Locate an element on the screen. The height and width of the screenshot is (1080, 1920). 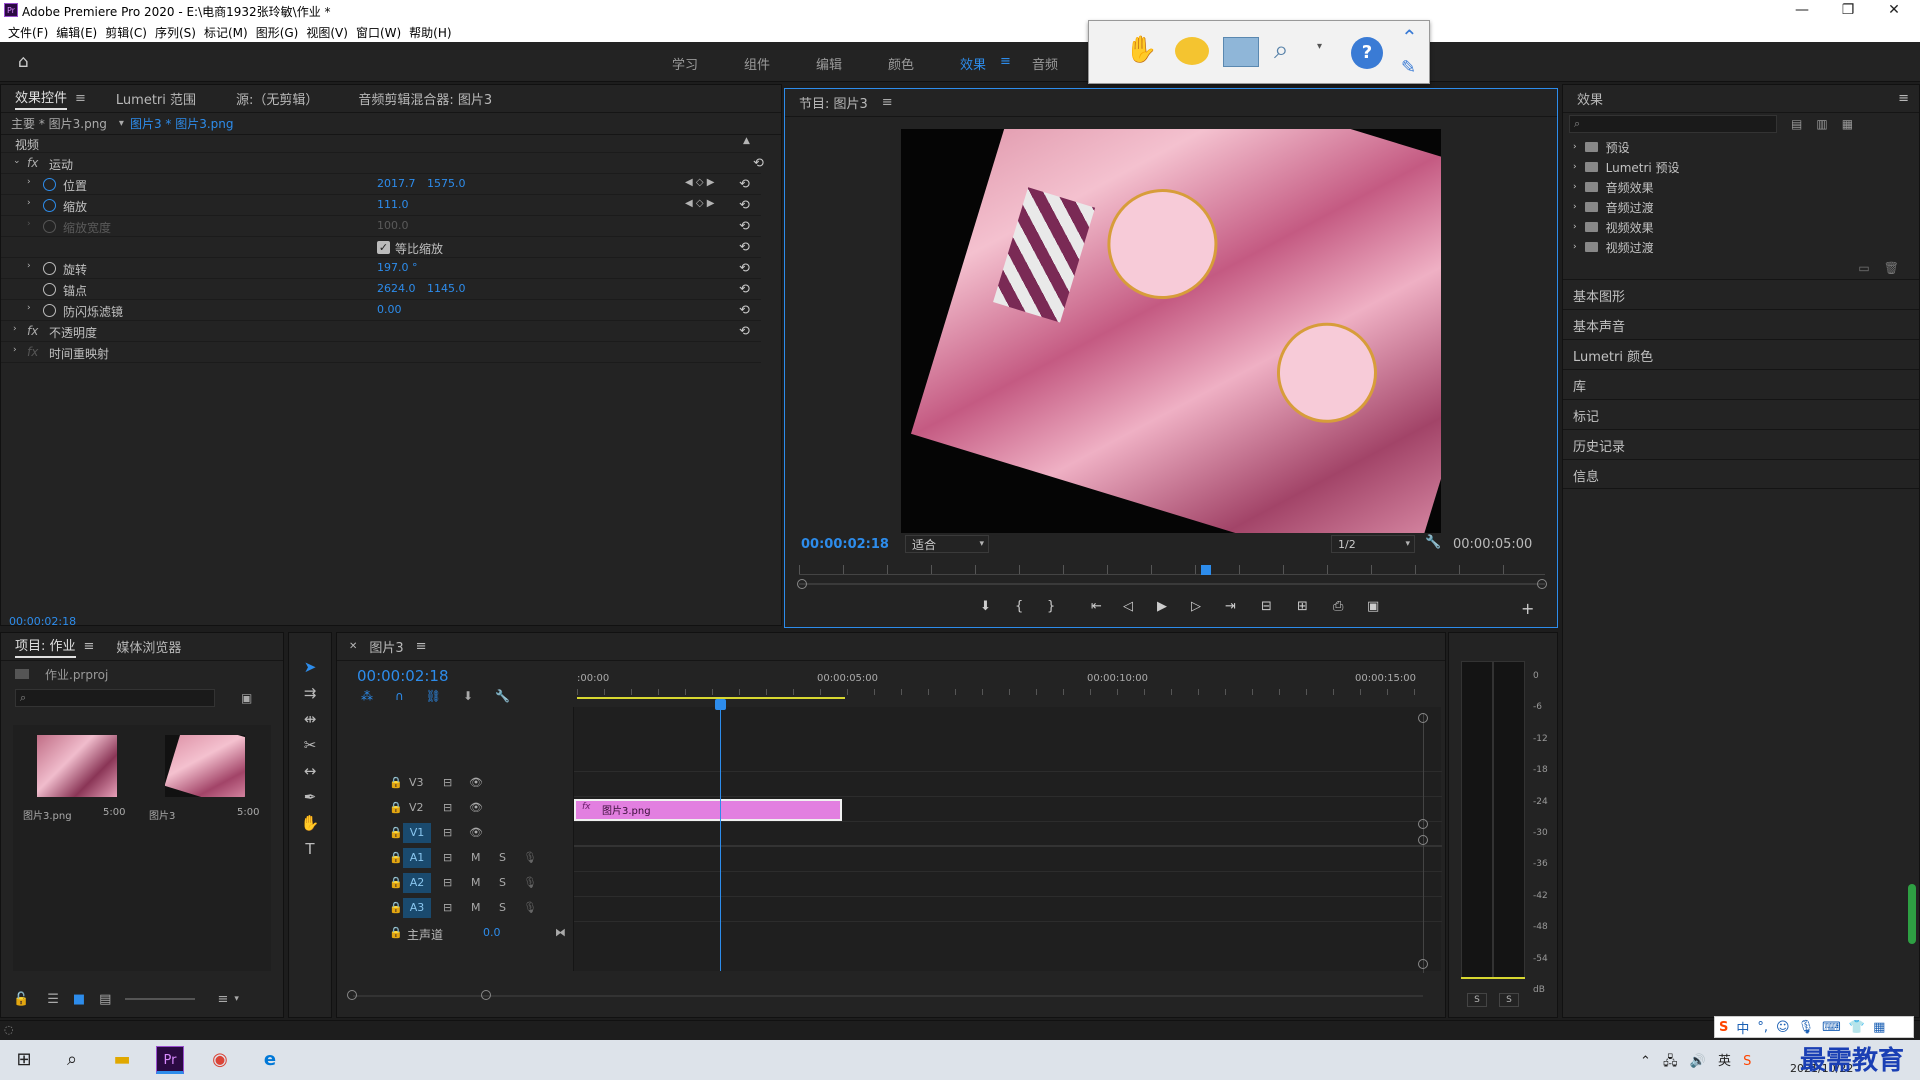
fit-dropdown: 适合 ▾ is located at coordinates (947, 544).